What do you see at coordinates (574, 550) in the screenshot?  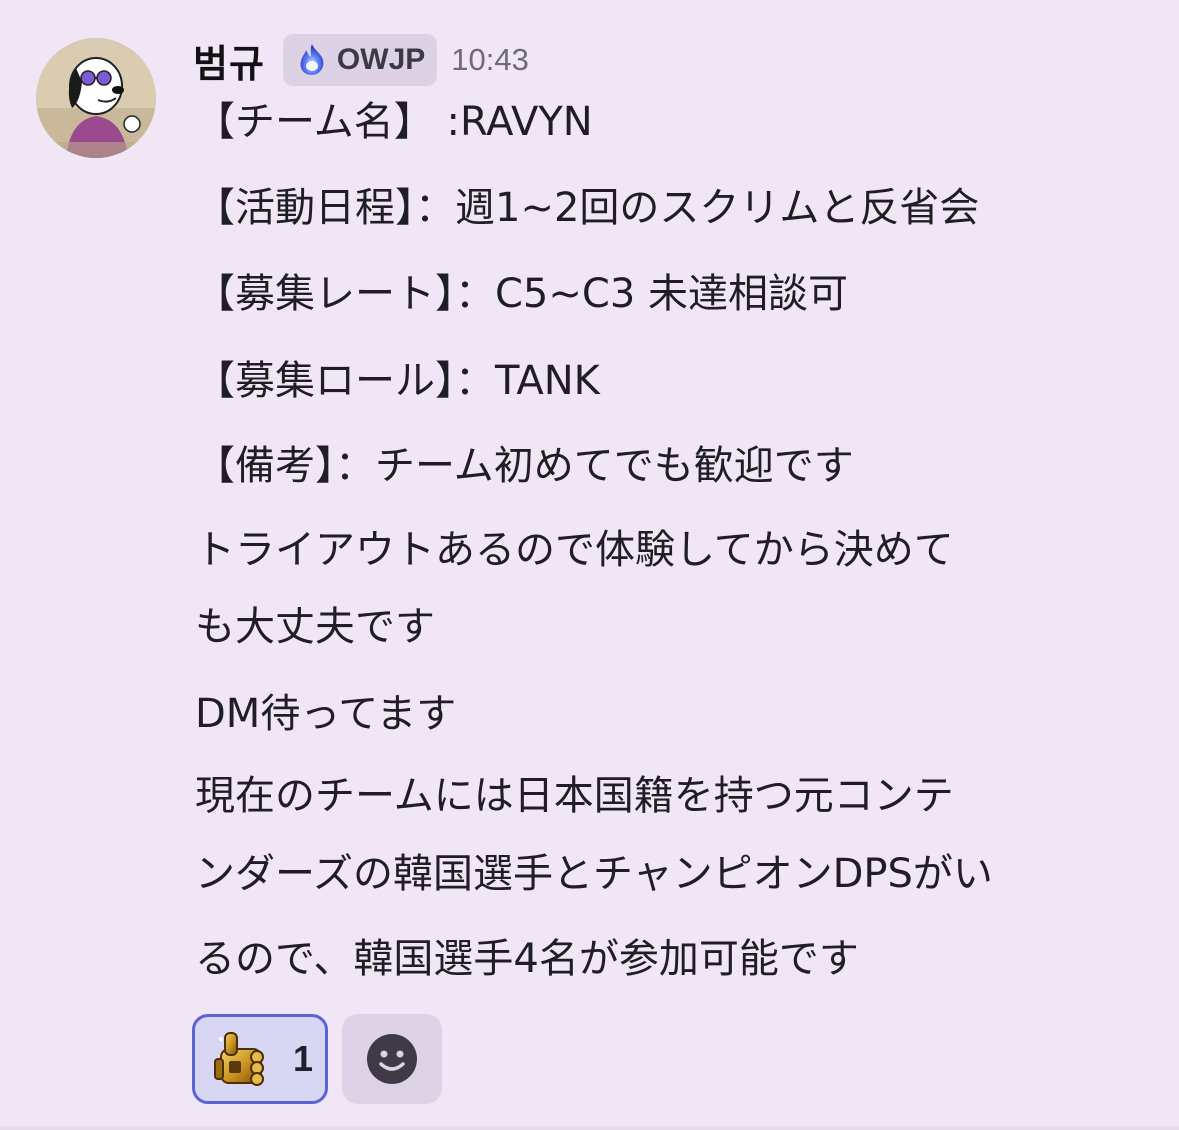 I see `message-line: トライアウトあるので体験してから決めて` at bounding box center [574, 550].